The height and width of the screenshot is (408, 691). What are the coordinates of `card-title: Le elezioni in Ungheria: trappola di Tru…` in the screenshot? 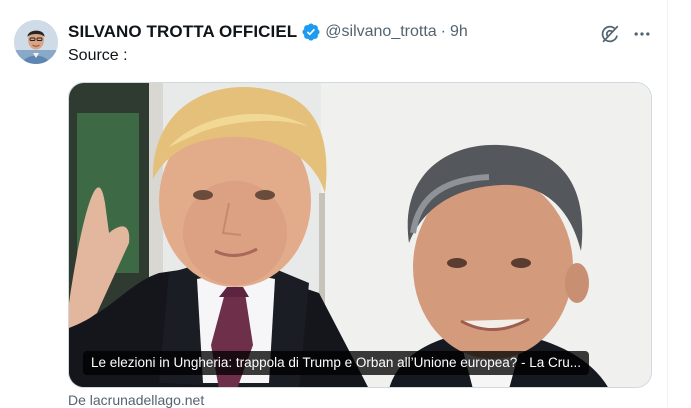 It's located at (336, 363).